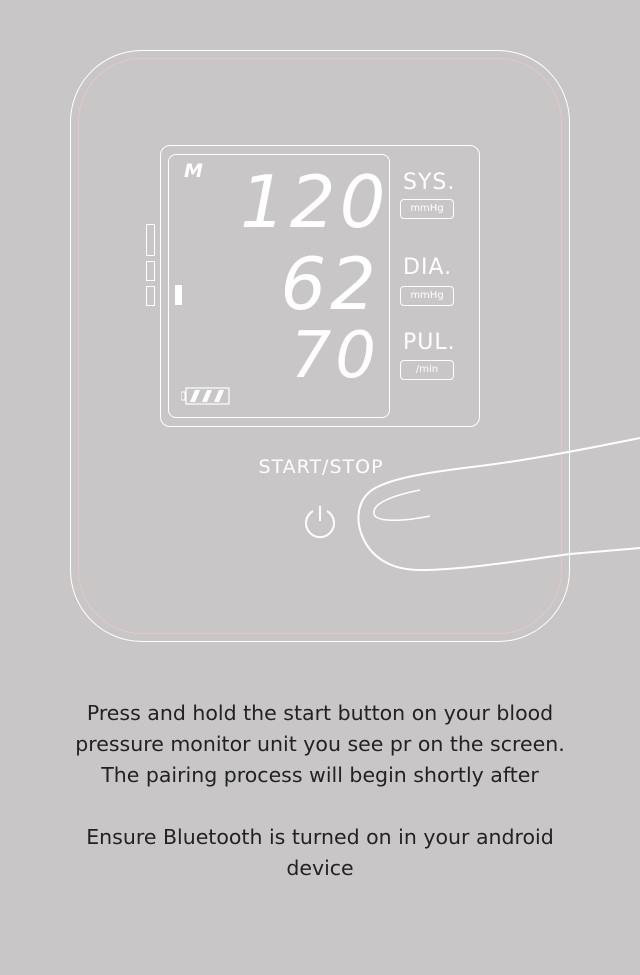  I want to click on side-indicator-top, so click(150, 240).